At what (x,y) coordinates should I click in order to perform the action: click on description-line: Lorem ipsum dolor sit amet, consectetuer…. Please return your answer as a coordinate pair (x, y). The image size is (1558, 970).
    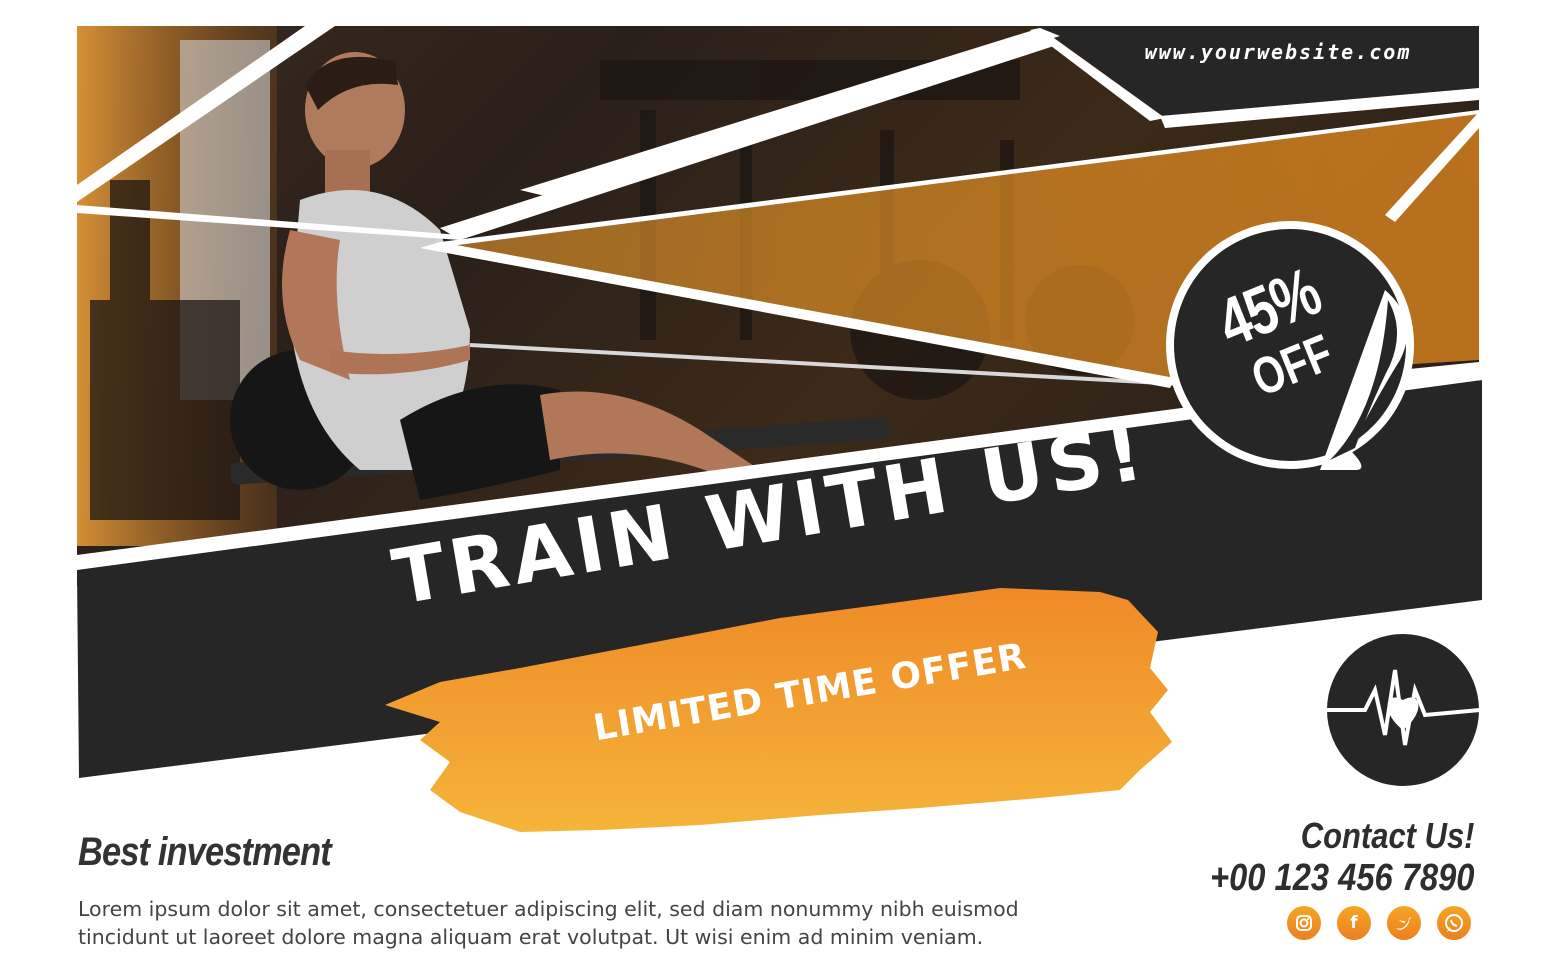
    Looking at the image, I should click on (548, 909).